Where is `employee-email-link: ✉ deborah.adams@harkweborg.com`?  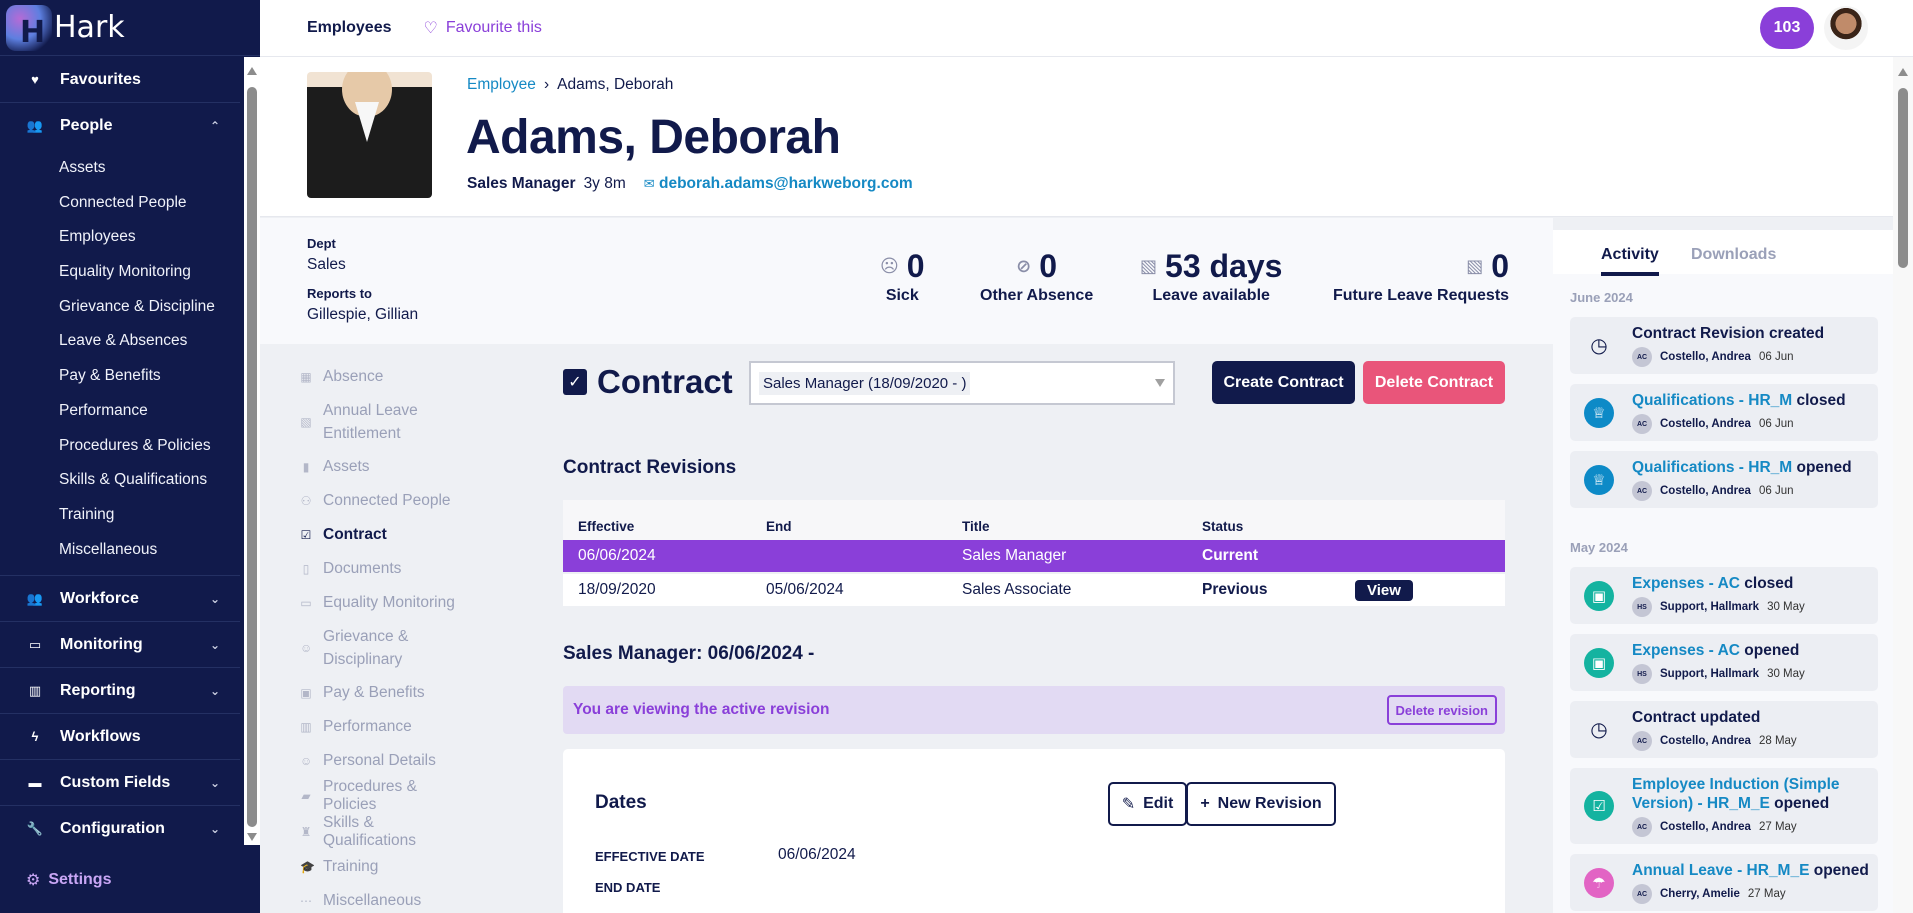
employee-email-link: ✉ deborah.adams@harkweborg.com is located at coordinates (778, 184).